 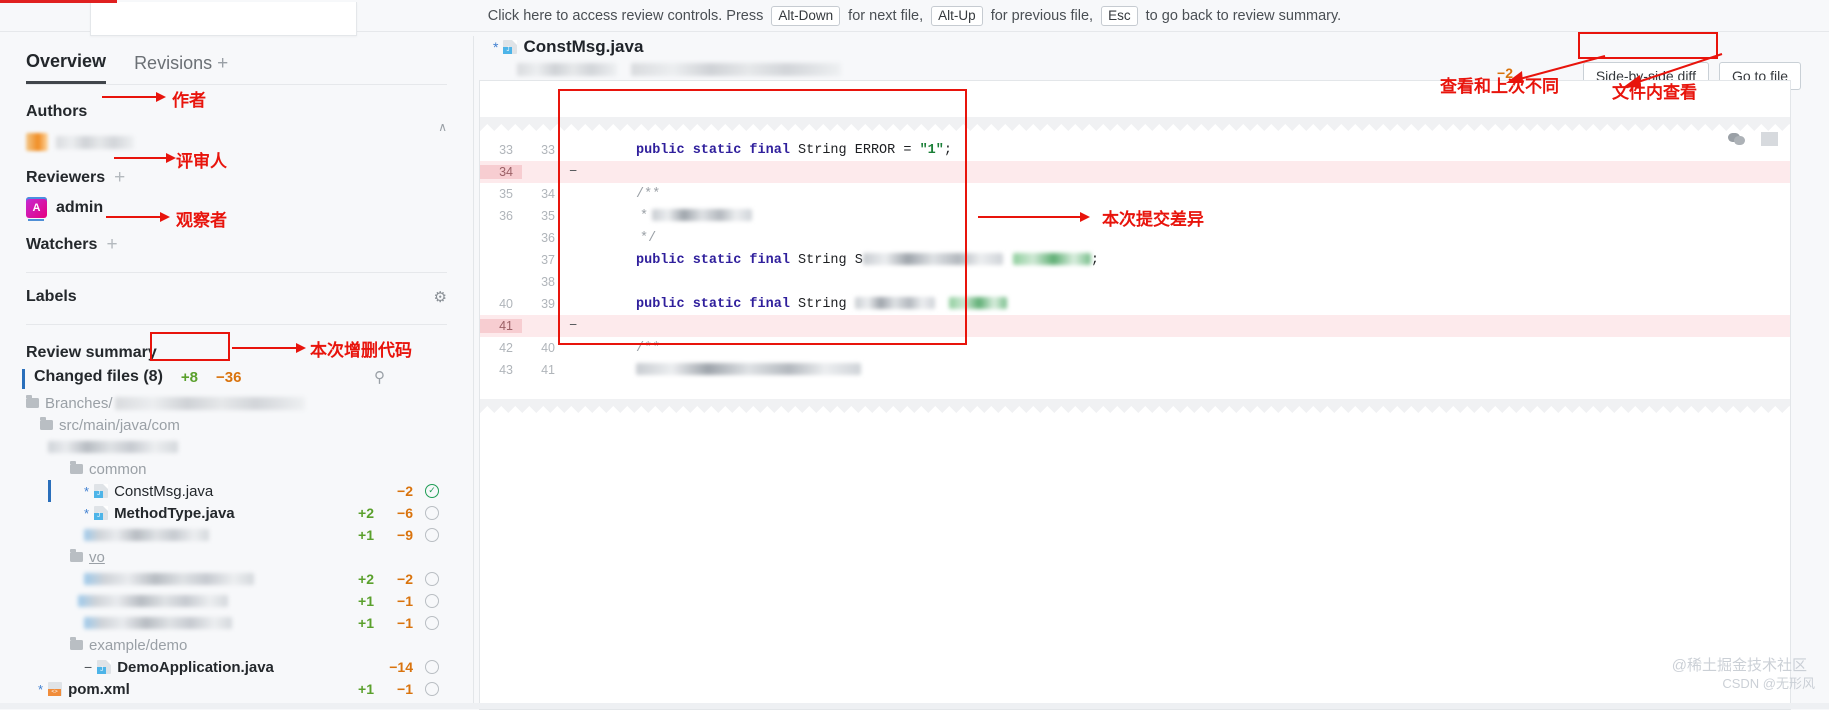 I want to click on collapsed-region-bottom, so click(x=1135, y=406).